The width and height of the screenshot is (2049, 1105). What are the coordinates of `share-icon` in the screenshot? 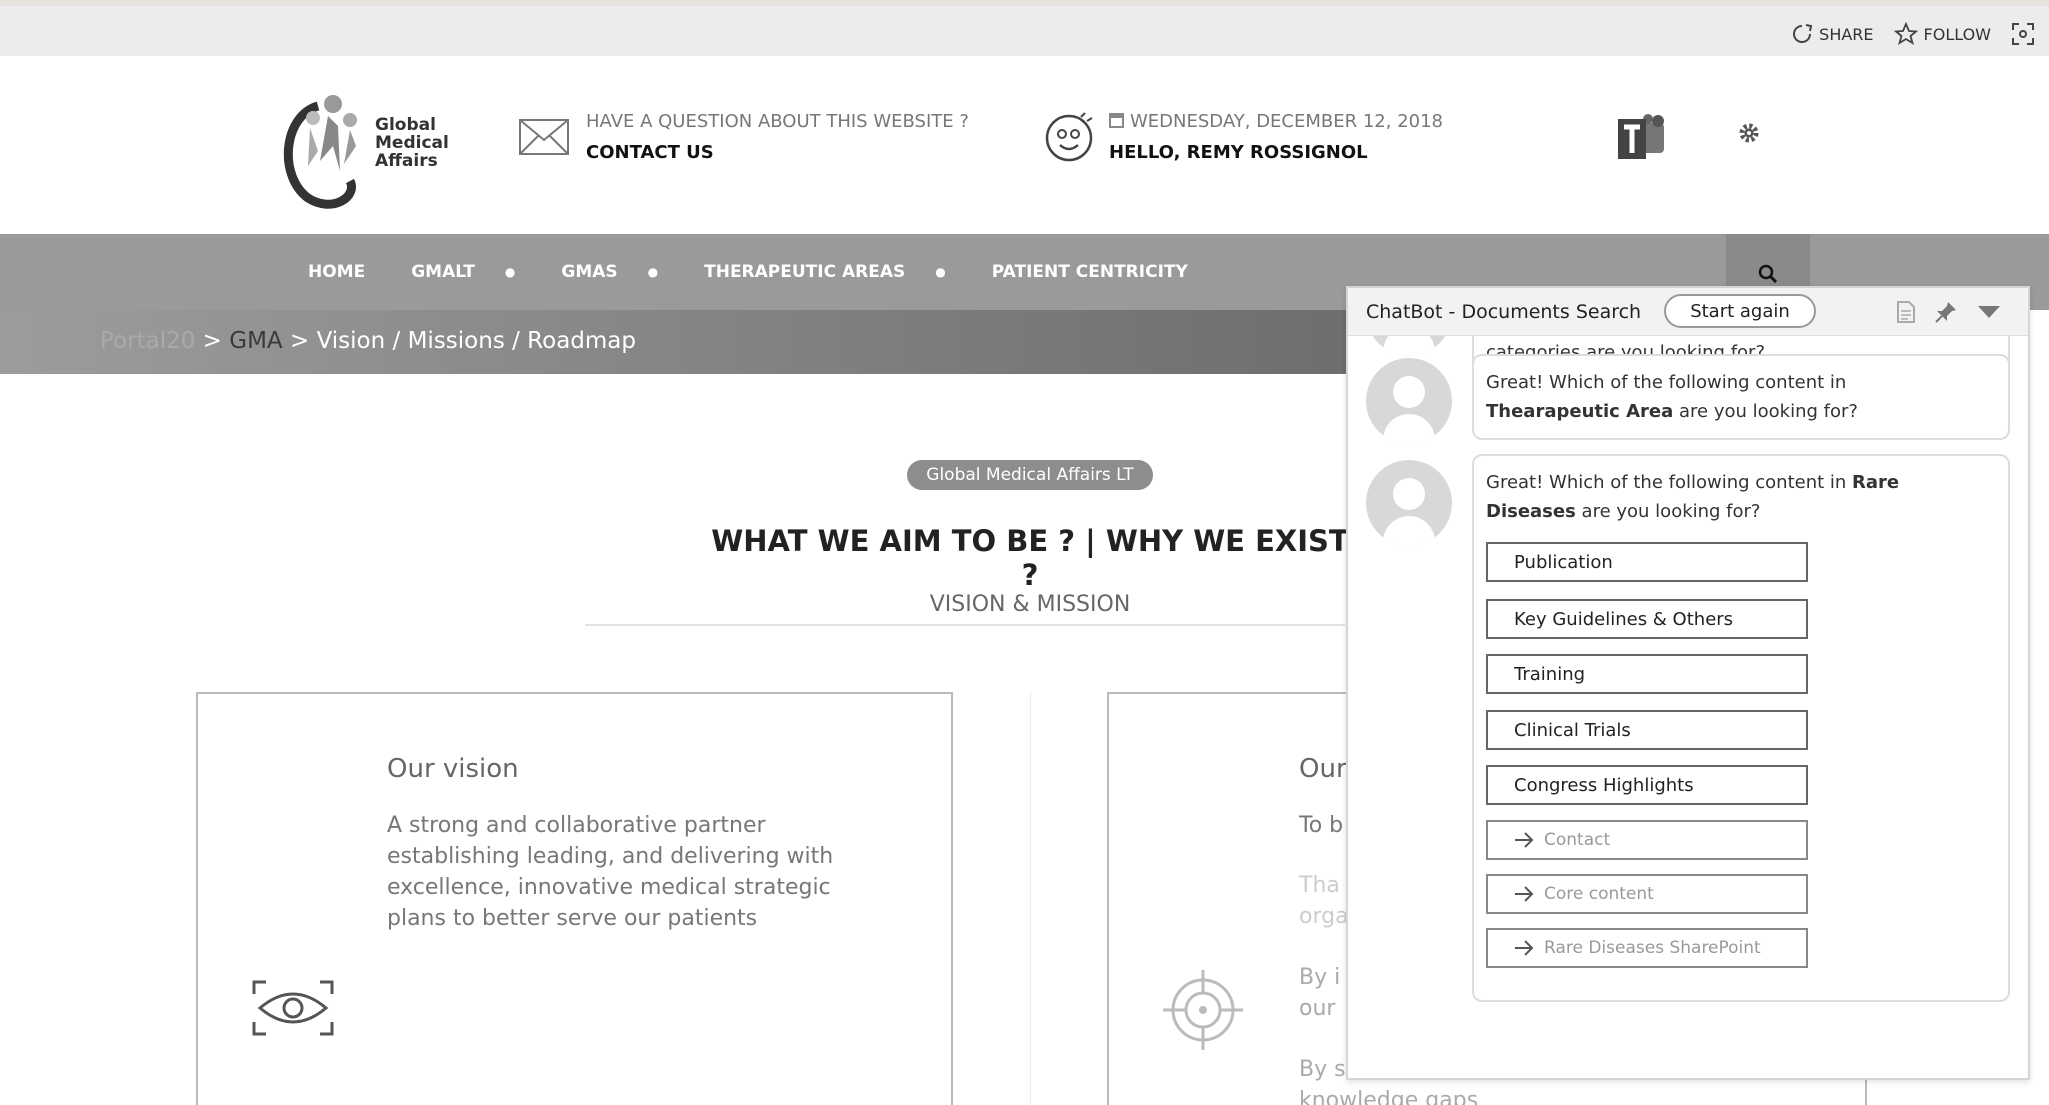 It's located at (1803, 33).